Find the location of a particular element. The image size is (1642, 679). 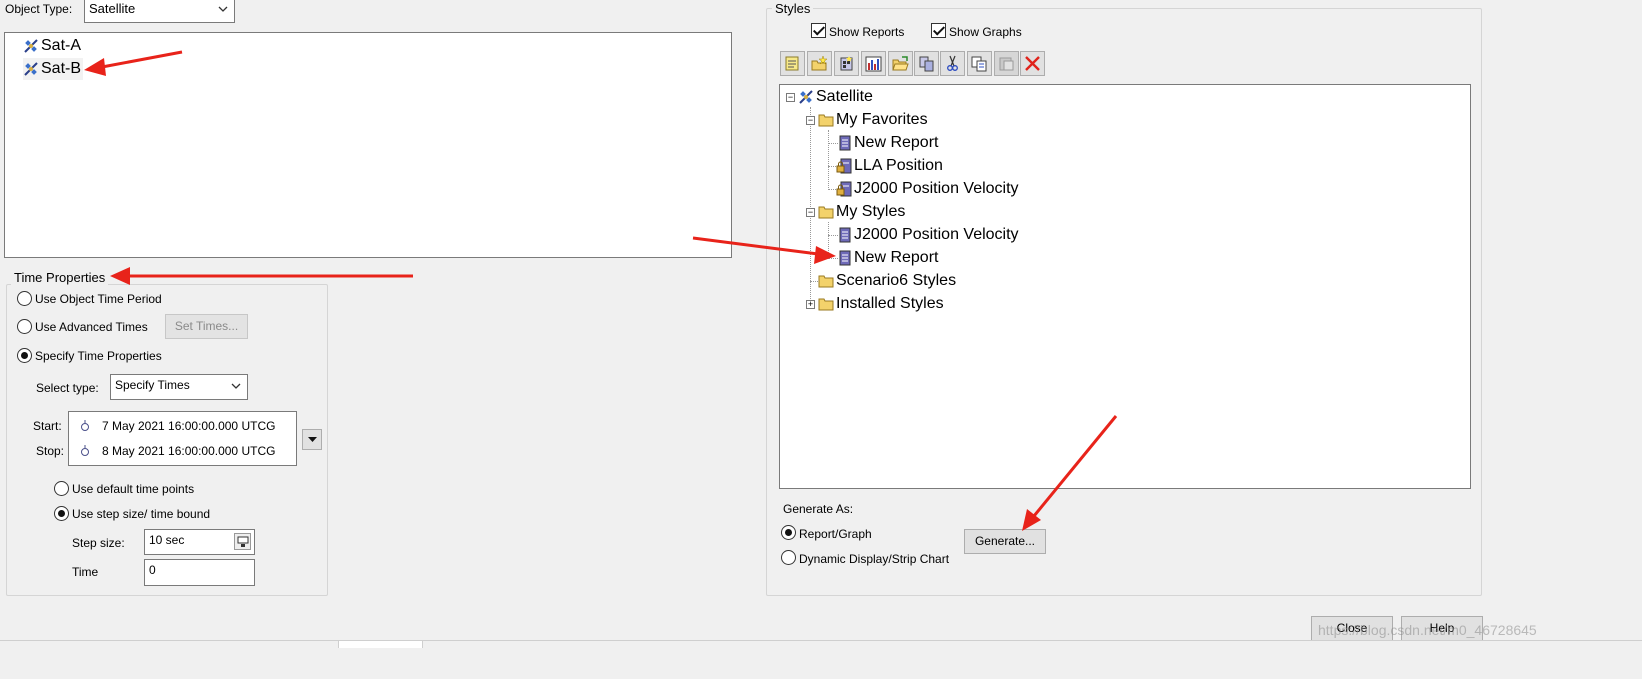

cut-button is located at coordinates (952, 63).